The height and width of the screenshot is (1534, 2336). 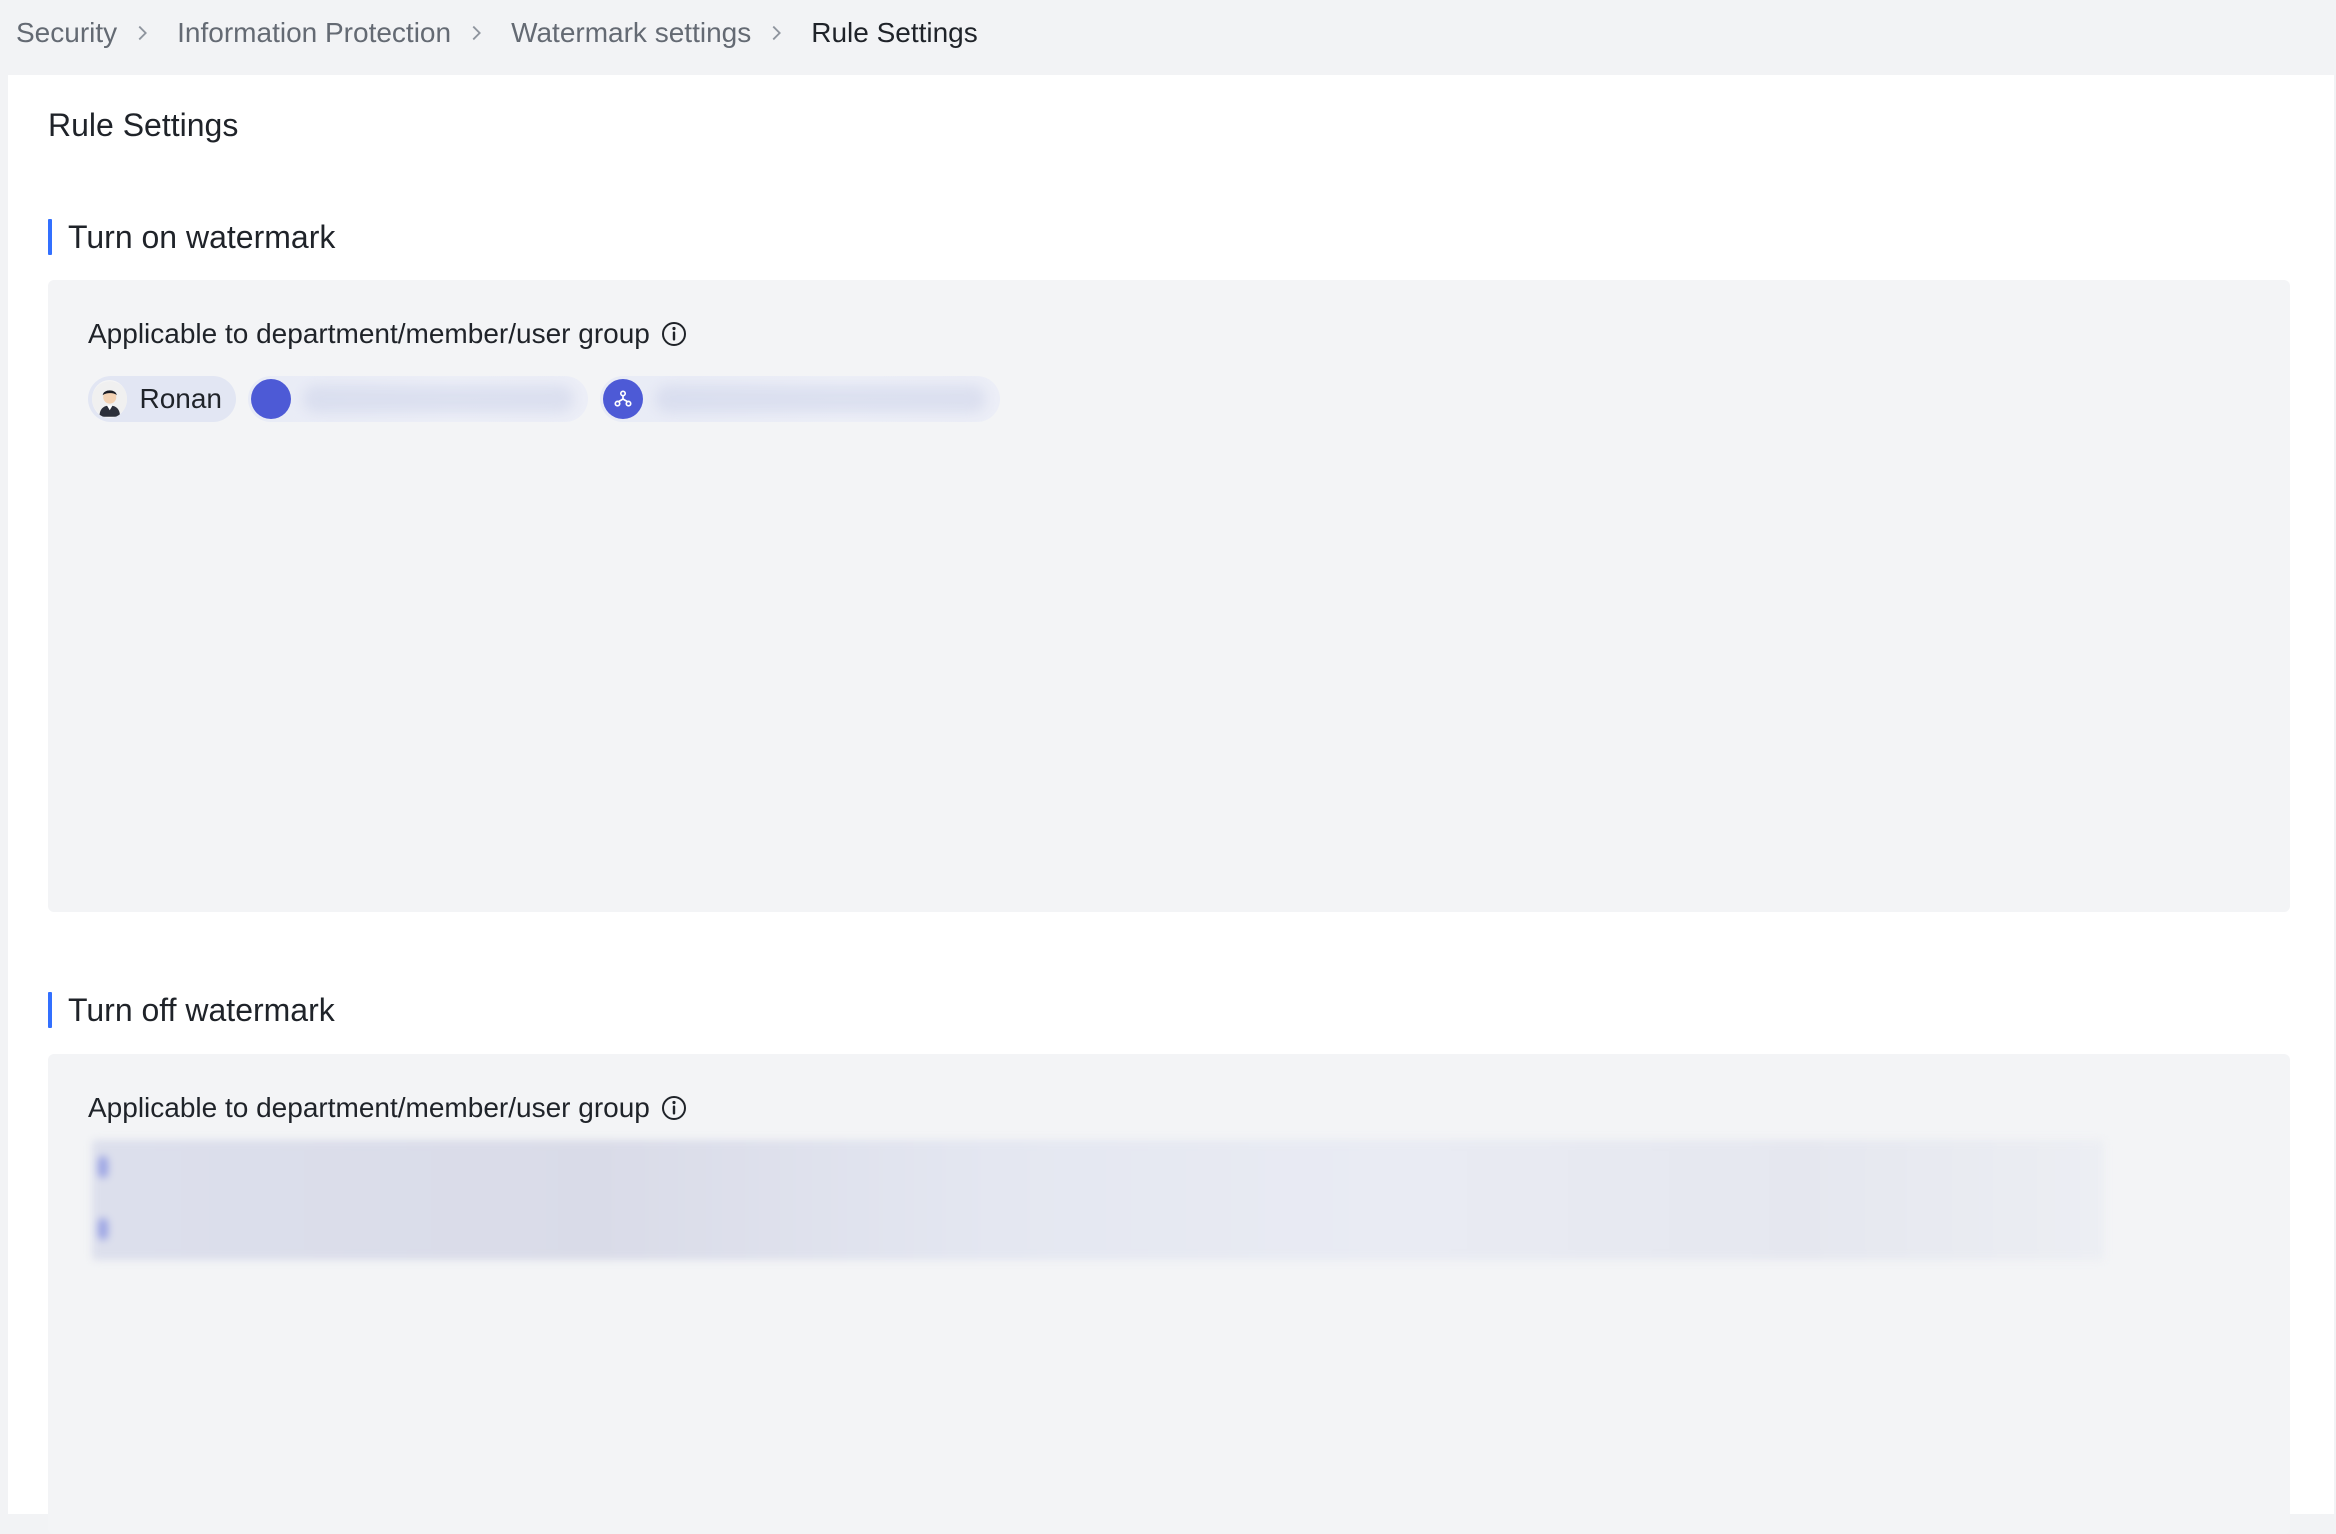 I want to click on department-tag, so click(x=800, y=399).